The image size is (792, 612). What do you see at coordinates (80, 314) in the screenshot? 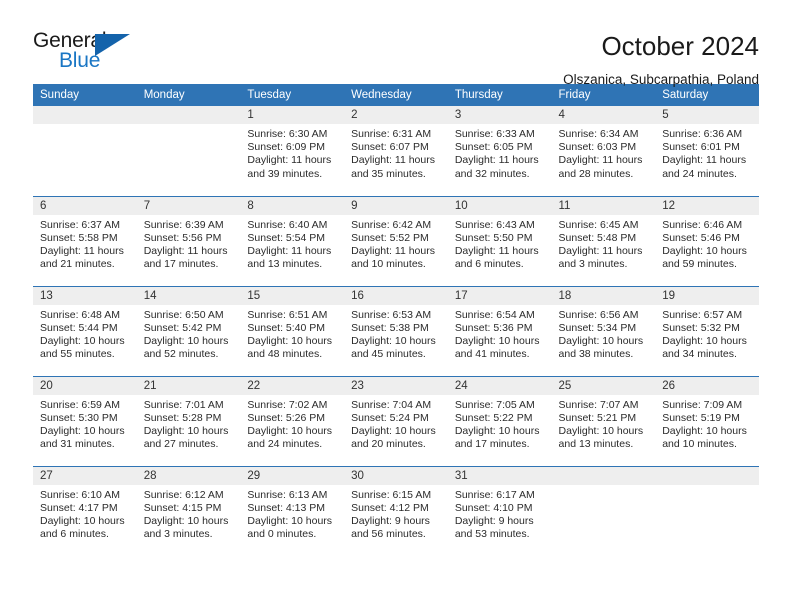
I see `sunrise-text: Sunrise: 6:48 AM` at bounding box center [80, 314].